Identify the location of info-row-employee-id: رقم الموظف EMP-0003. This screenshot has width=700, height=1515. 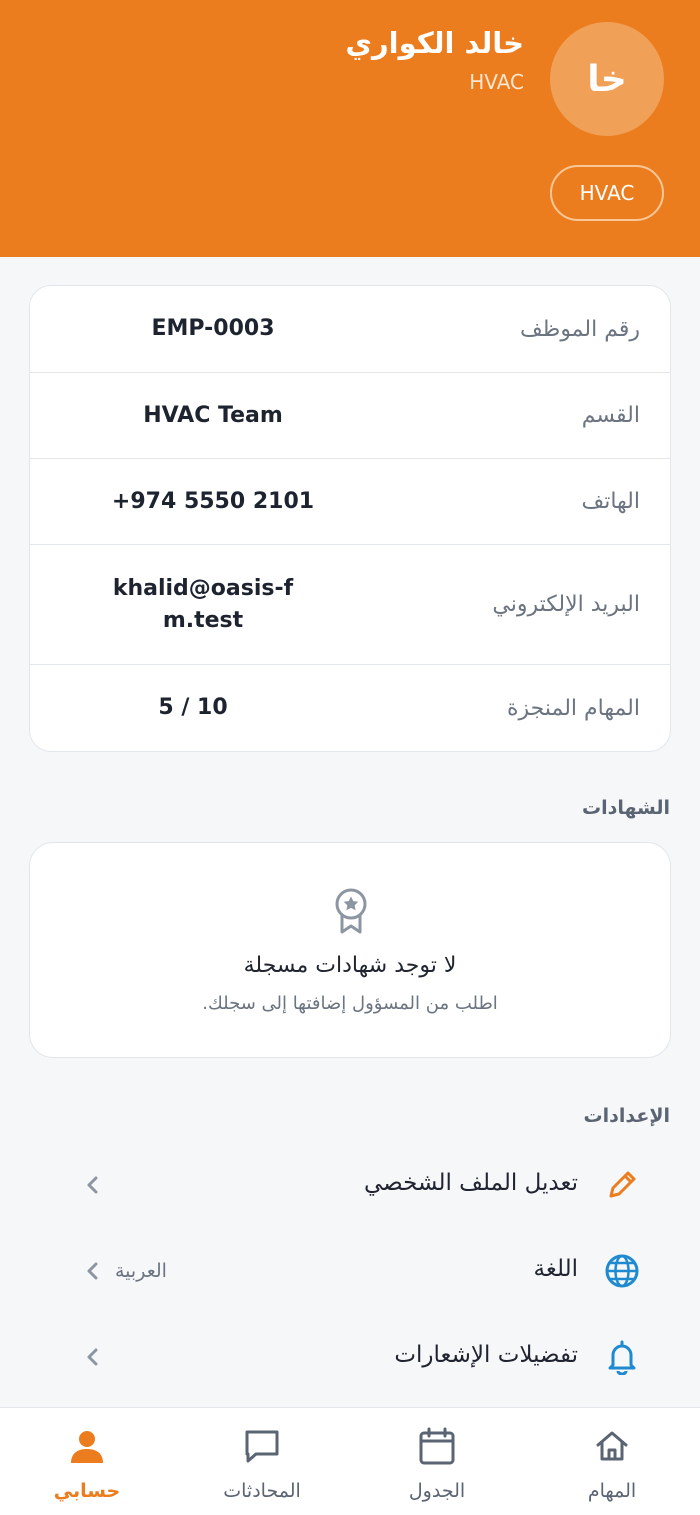
(350, 329).